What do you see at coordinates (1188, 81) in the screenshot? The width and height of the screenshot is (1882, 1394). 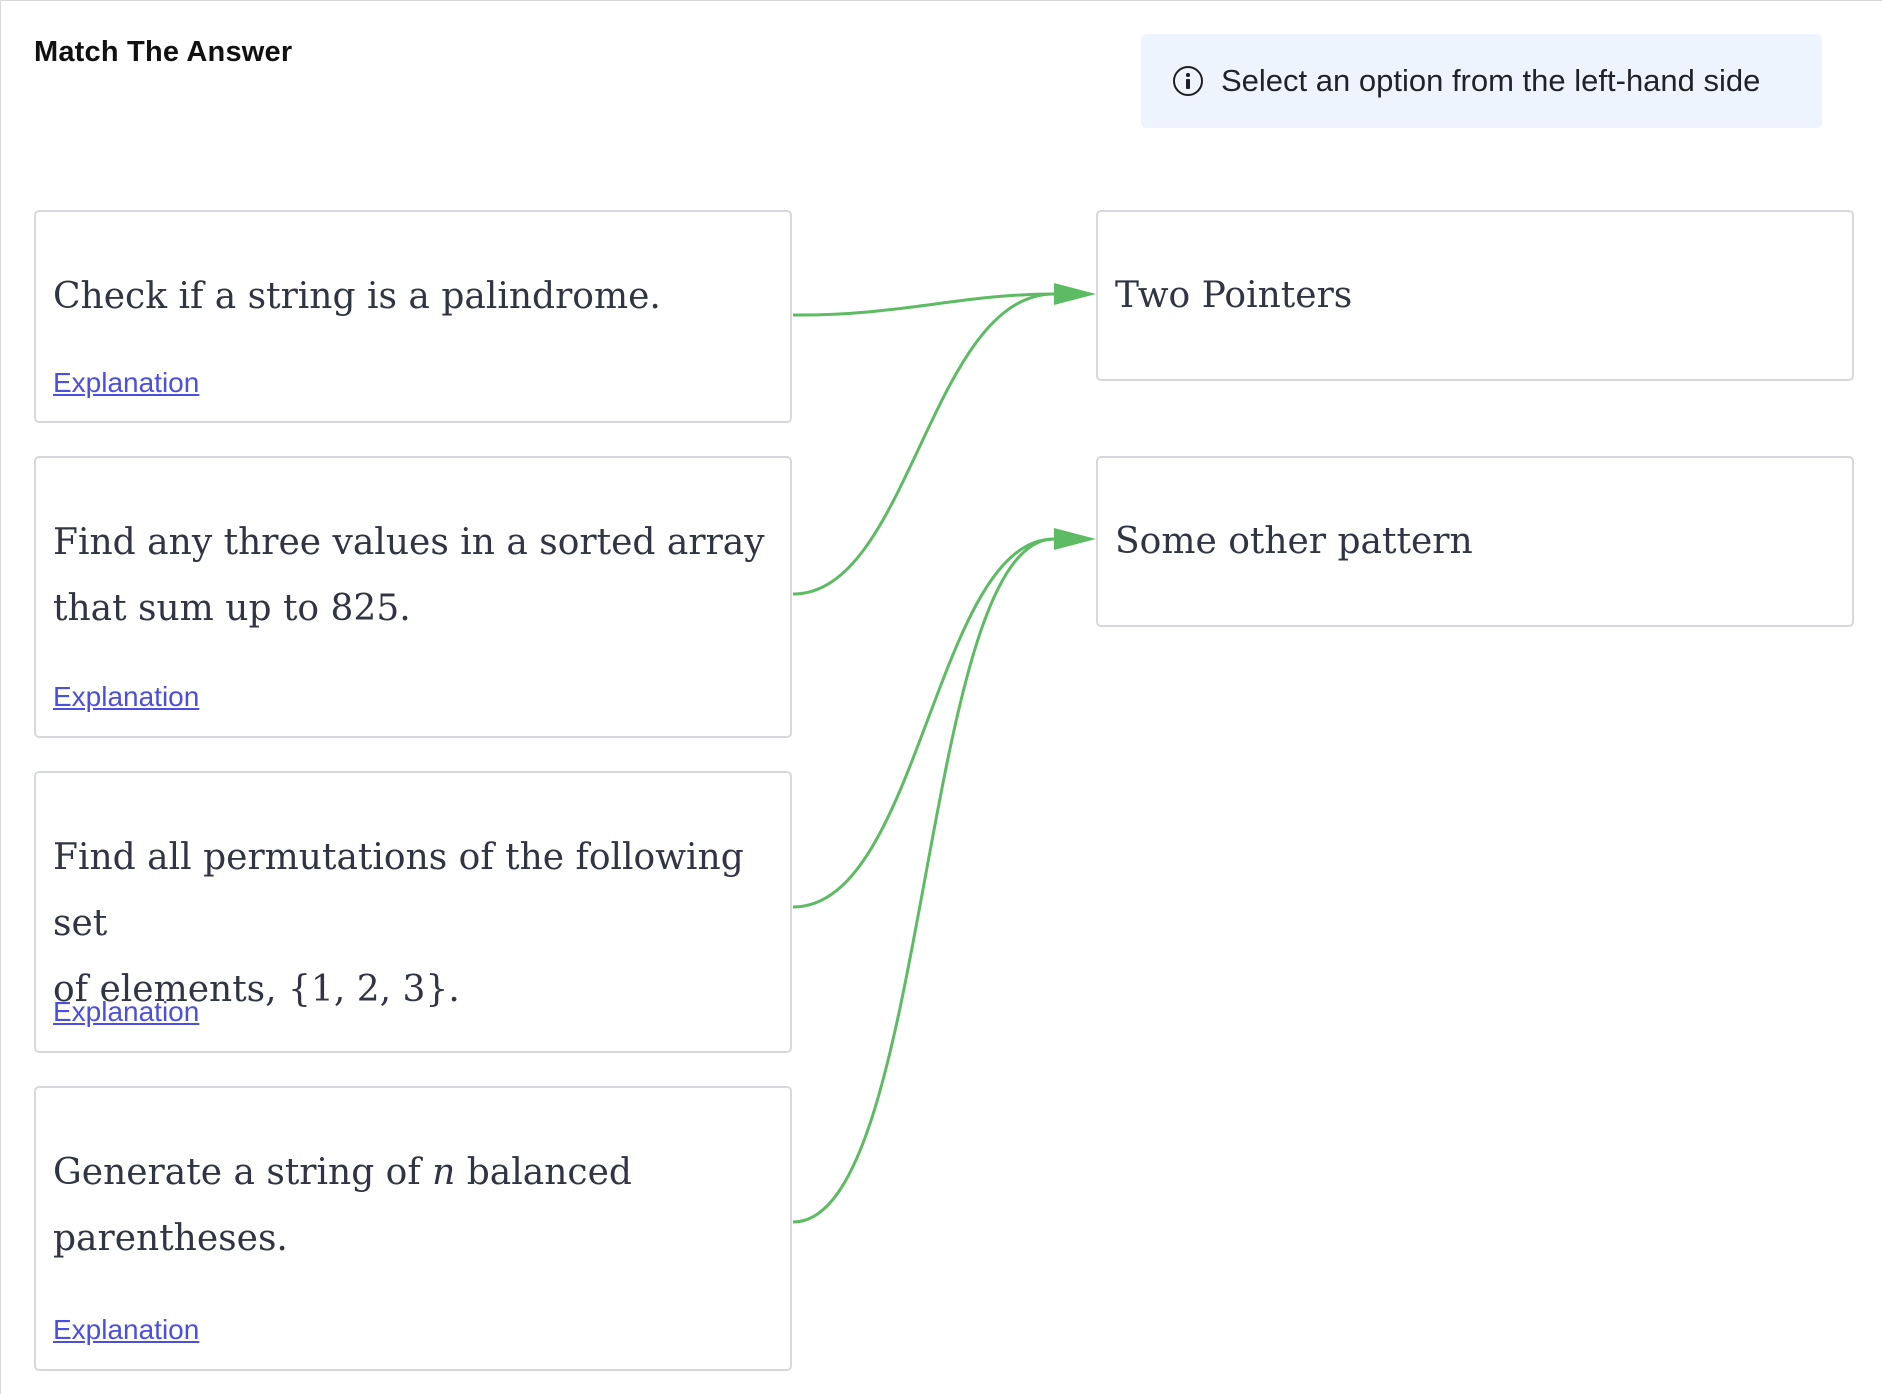 I see `info-circle-icon` at bounding box center [1188, 81].